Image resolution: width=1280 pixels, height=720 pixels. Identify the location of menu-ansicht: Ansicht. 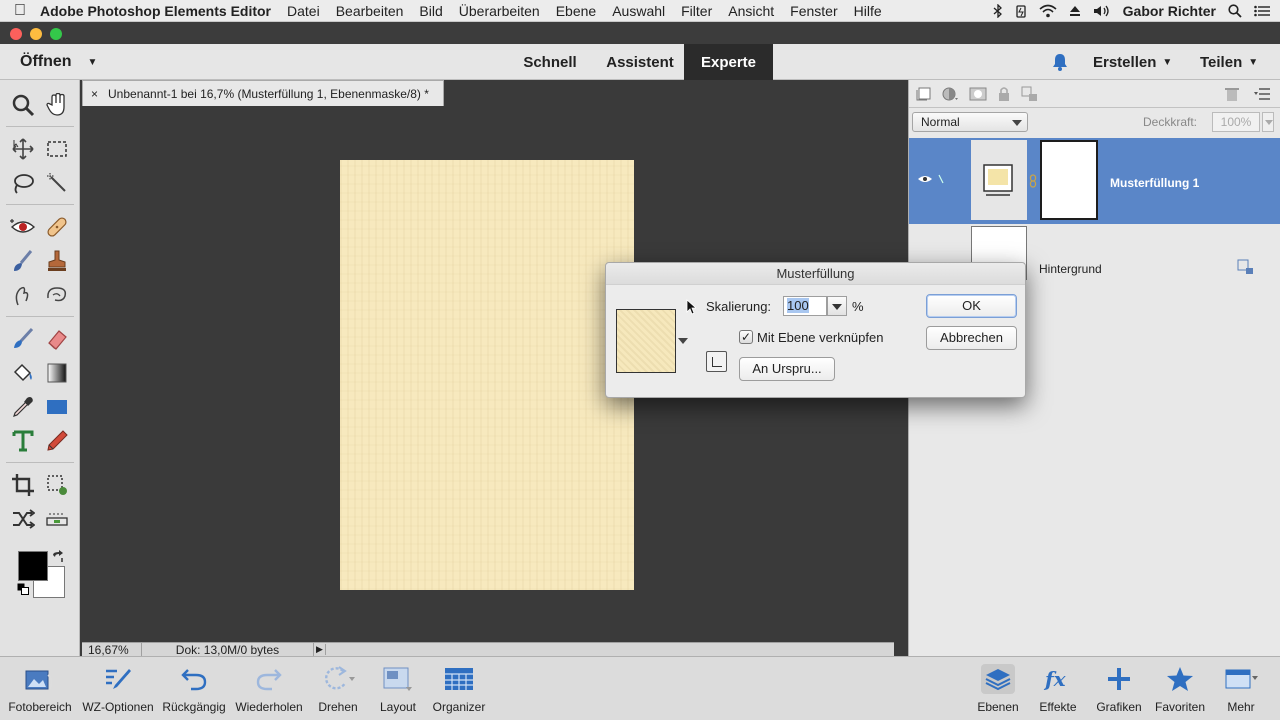
(751, 11).